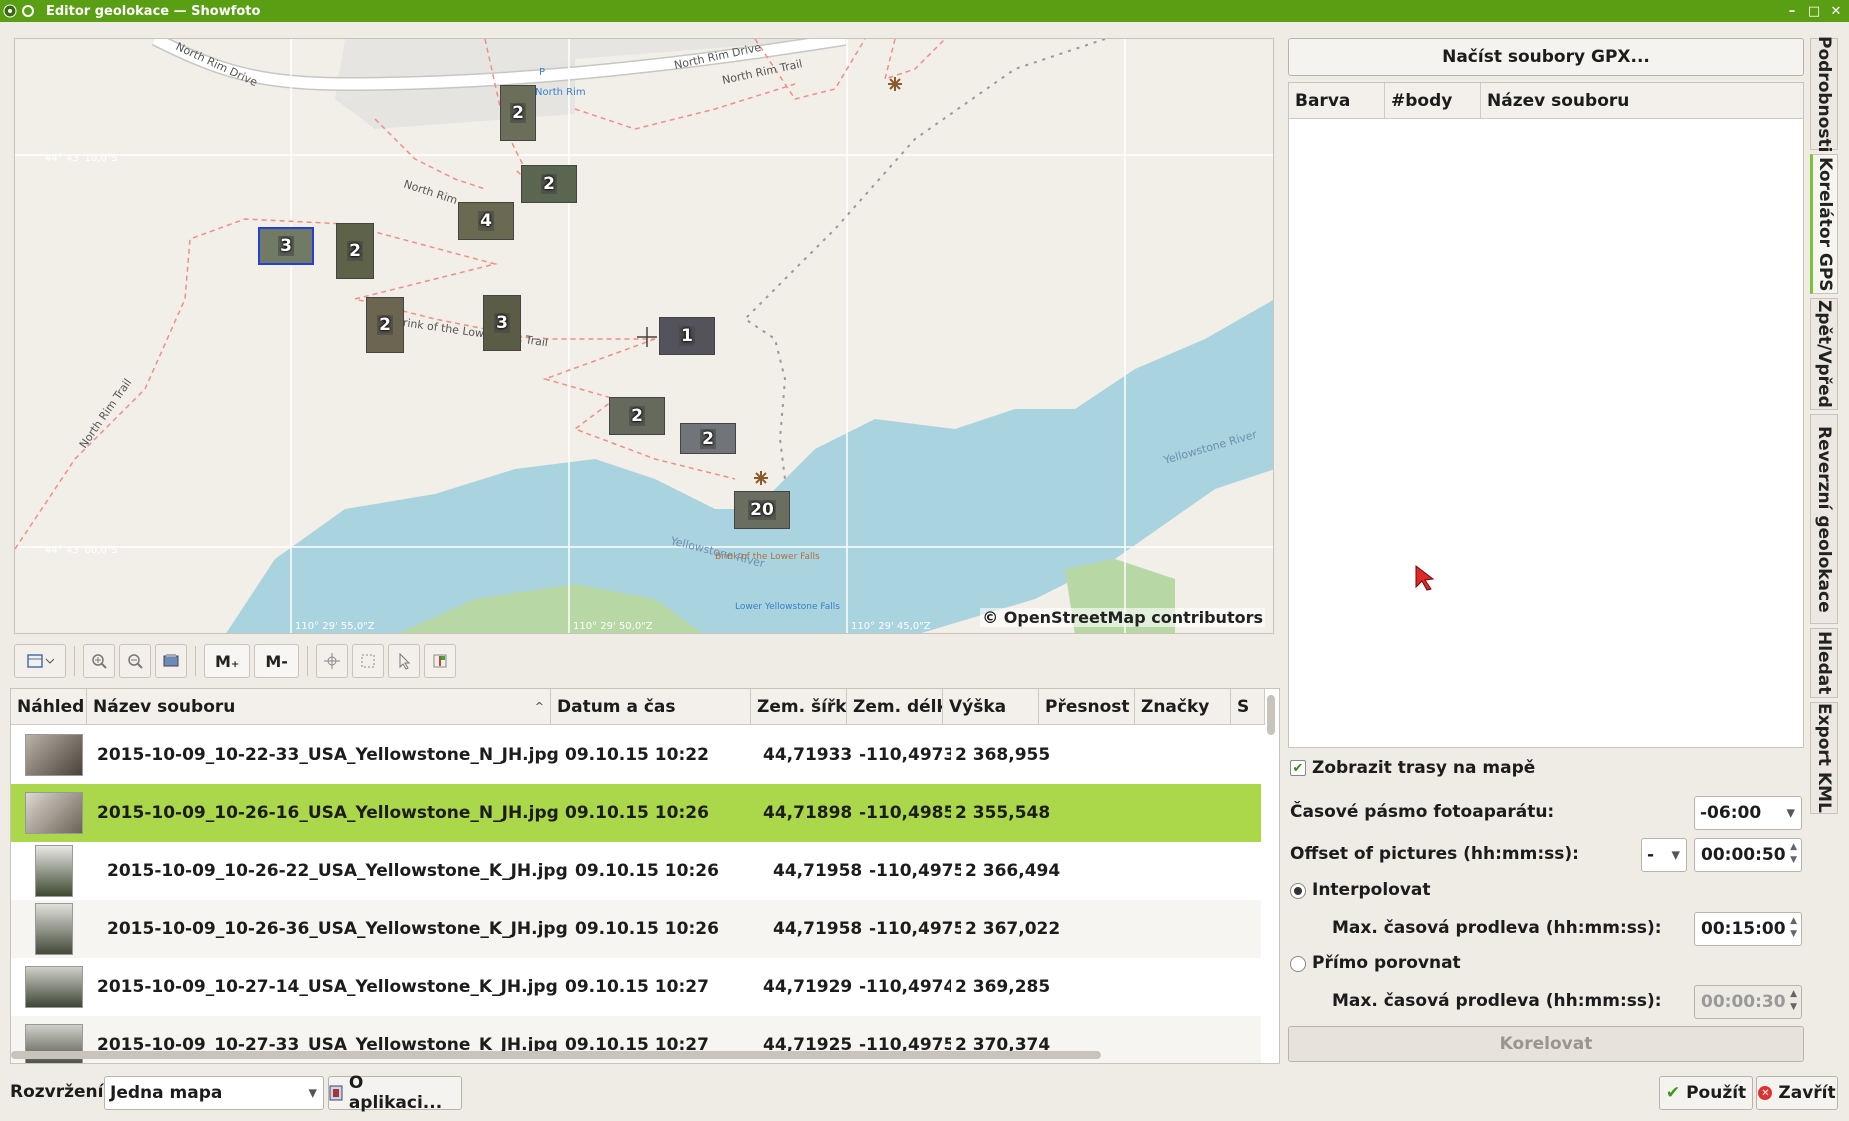 The height and width of the screenshot is (1121, 1849). Describe the element at coordinates (1673, 1093) in the screenshot. I see `check-icon: ✔` at that location.